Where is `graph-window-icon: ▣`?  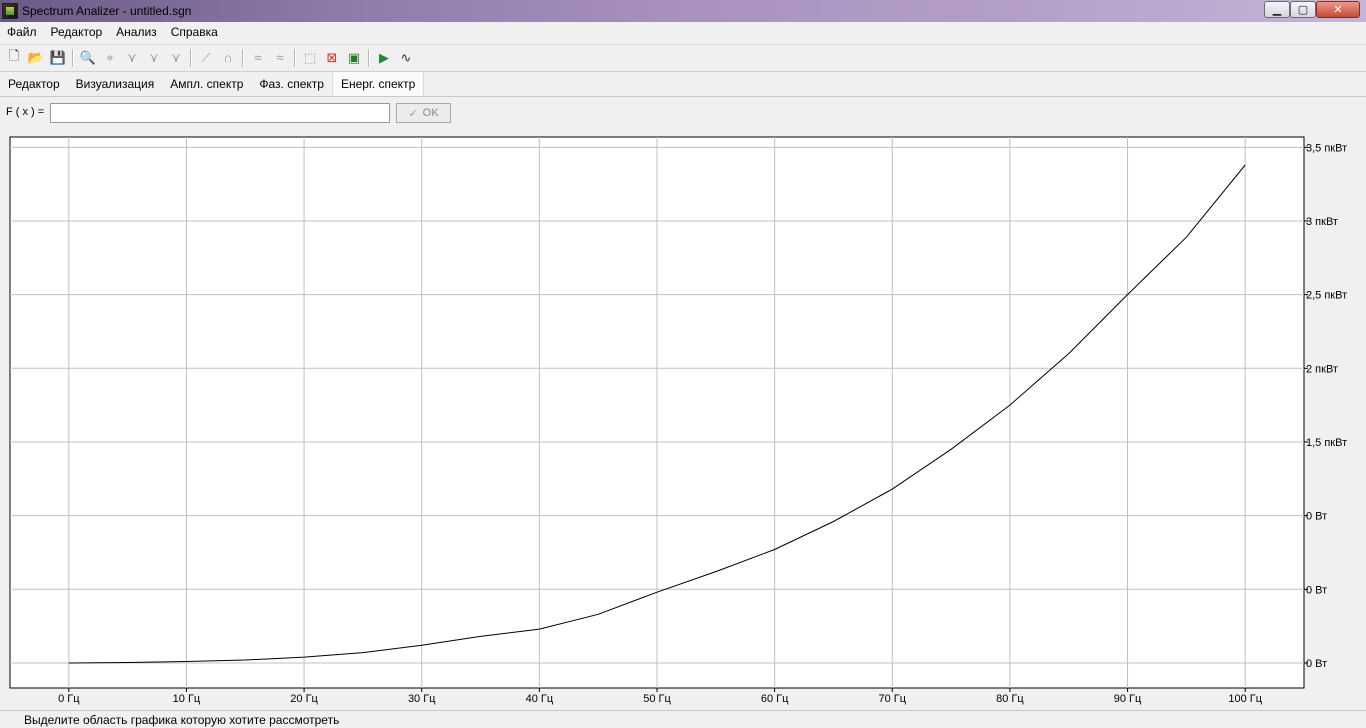 graph-window-icon: ▣ is located at coordinates (354, 58).